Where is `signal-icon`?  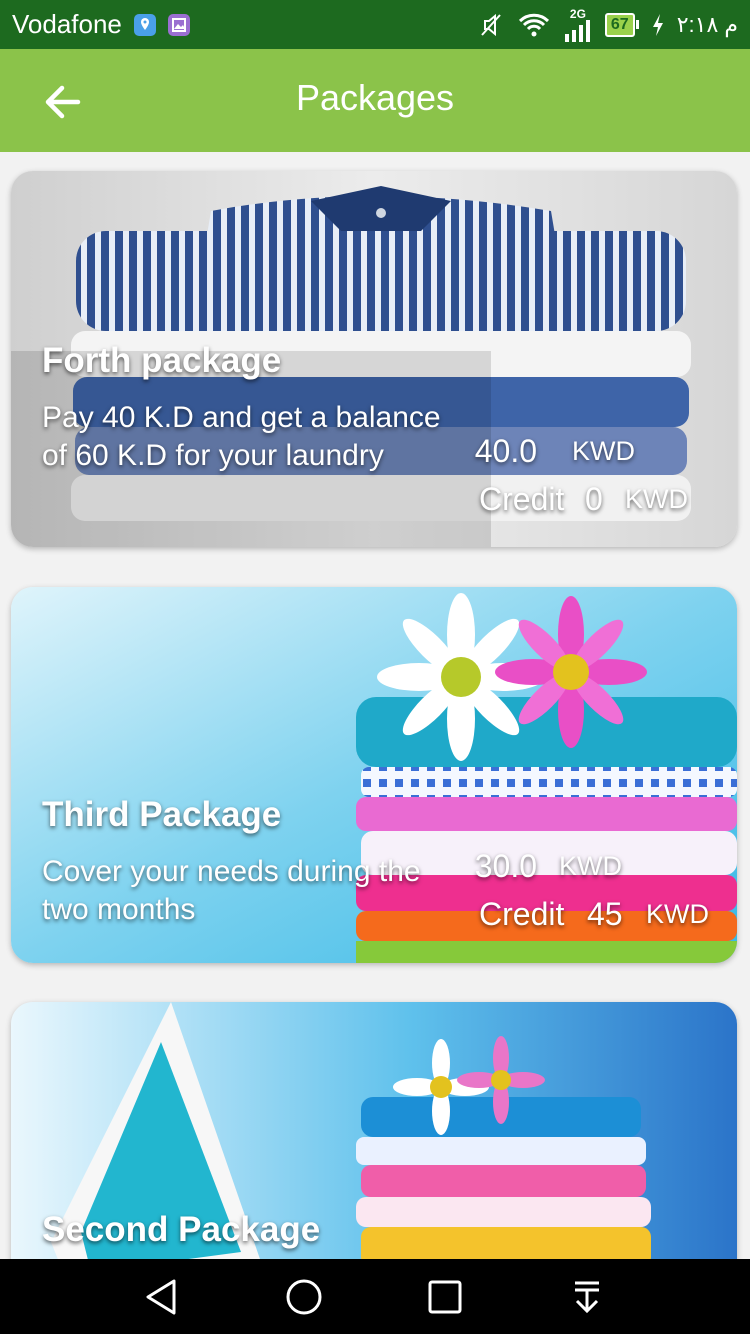 signal-icon is located at coordinates (577, 30).